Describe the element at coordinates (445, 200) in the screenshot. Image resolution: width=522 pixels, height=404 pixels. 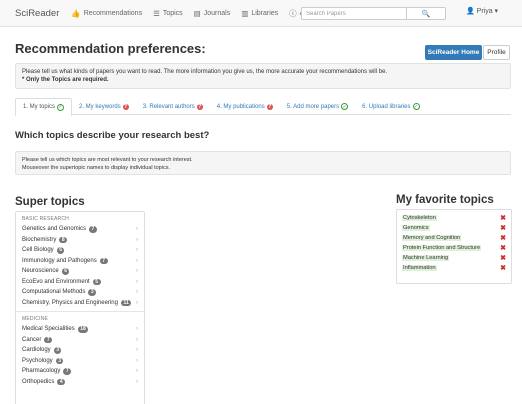
I see `favorite-topics-heading: My favorite topics` at that location.